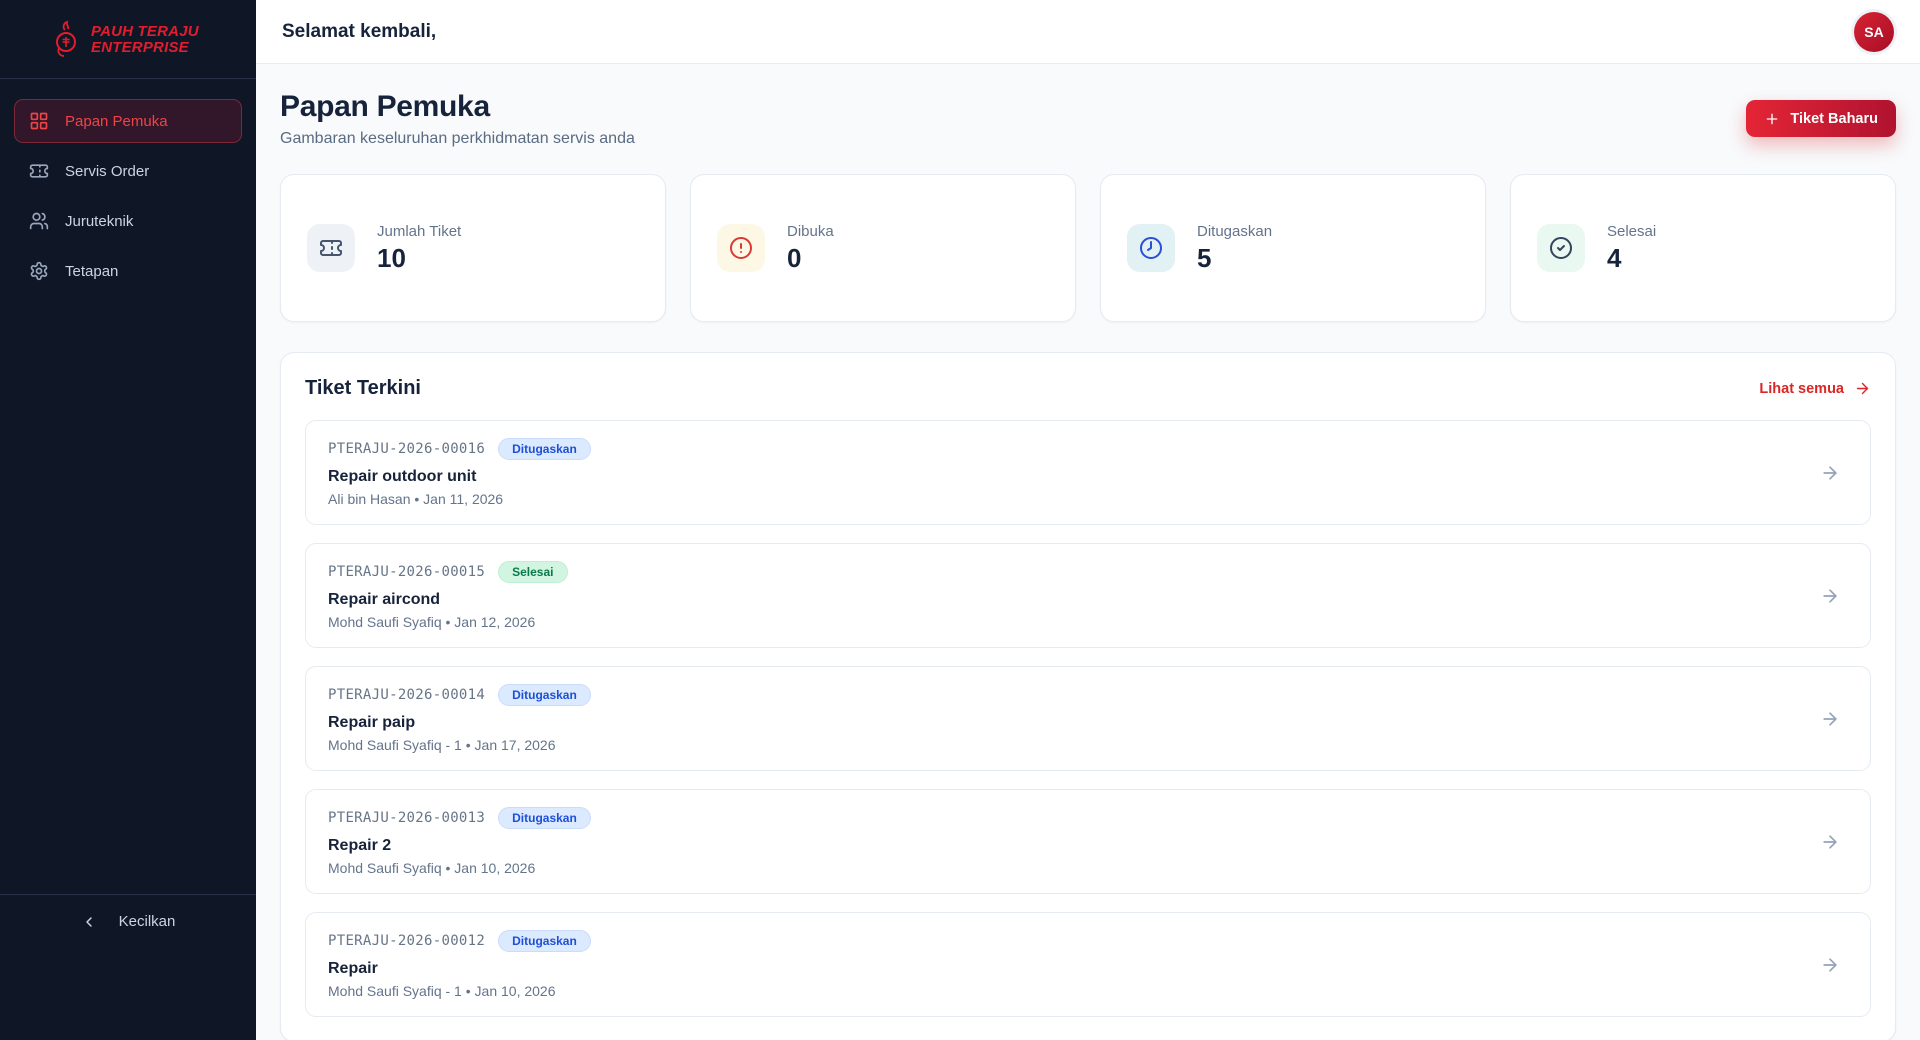 This screenshot has height=1040, width=1920. Describe the element at coordinates (432, 868) in the screenshot. I see `ticket-meta: Mohd Saufi Syafiq • Jan 10, 2026` at that location.